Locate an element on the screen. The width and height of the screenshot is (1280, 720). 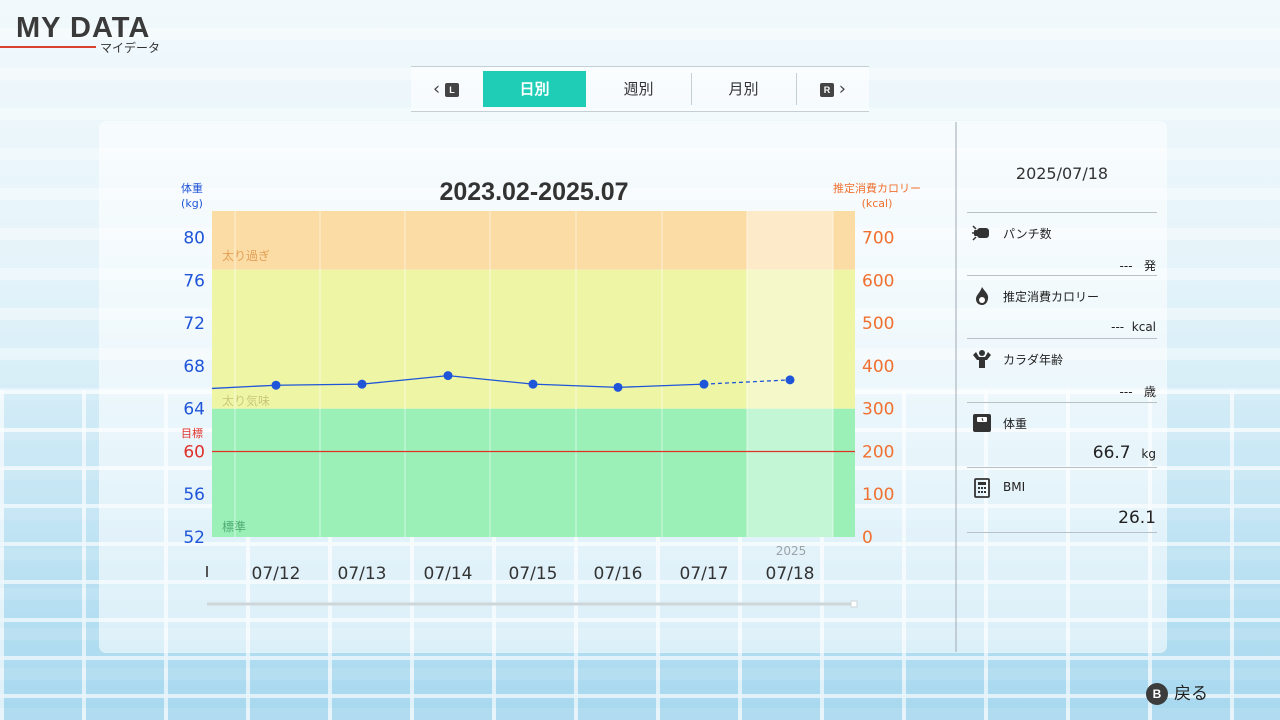
zone-slightly-overweight-label: 太り気味 is located at coordinates (246, 400).